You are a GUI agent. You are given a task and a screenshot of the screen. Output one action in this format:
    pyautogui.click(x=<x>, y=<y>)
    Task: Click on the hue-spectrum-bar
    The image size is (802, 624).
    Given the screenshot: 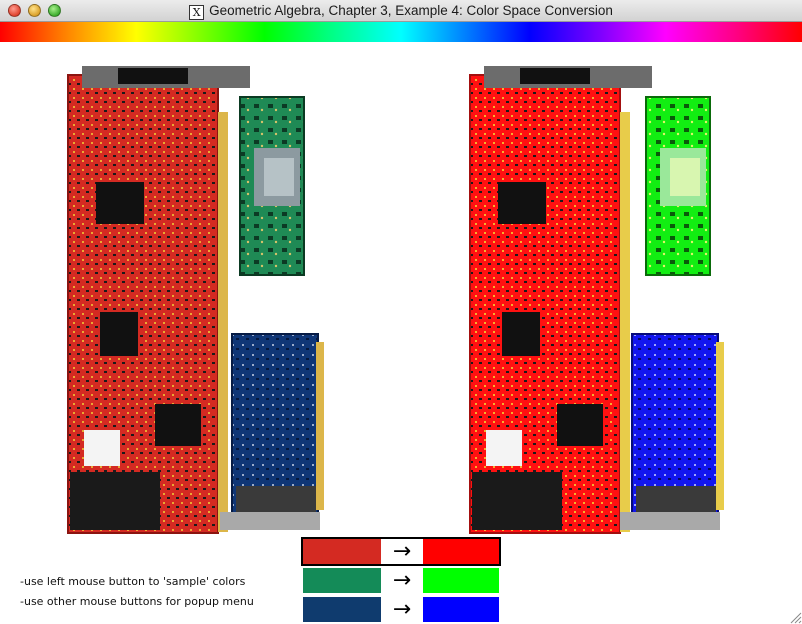 What is the action you would take?
    pyautogui.click(x=401, y=32)
    